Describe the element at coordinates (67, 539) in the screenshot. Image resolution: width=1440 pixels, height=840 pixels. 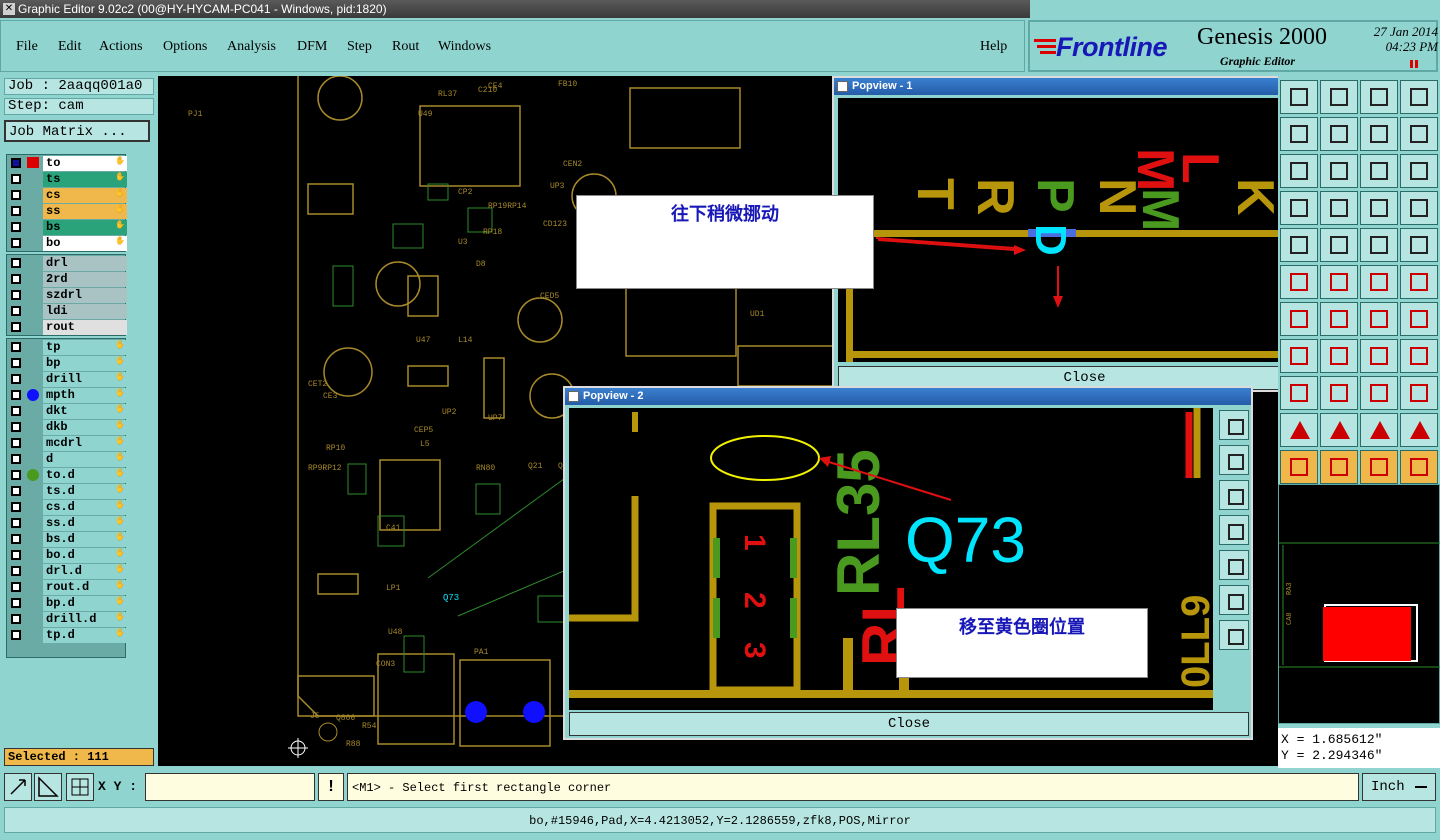
I see `layer-row-bs-d: bs.d ✋` at that location.